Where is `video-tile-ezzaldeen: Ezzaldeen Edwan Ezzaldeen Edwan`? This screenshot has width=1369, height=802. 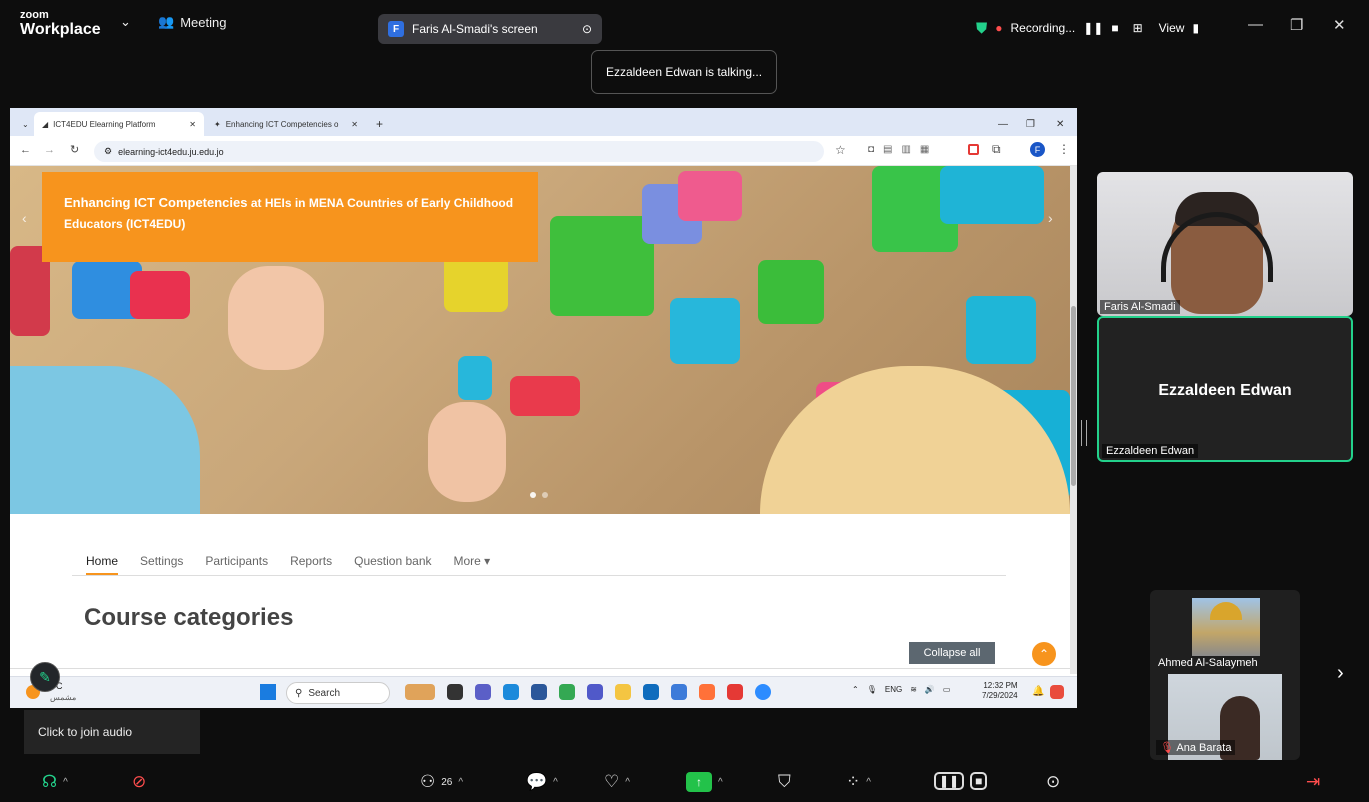 video-tile-ezzaldeen: Ezzaldeen Edwan Ezzaldeen Edwan is located at coordinates (1225, 389).